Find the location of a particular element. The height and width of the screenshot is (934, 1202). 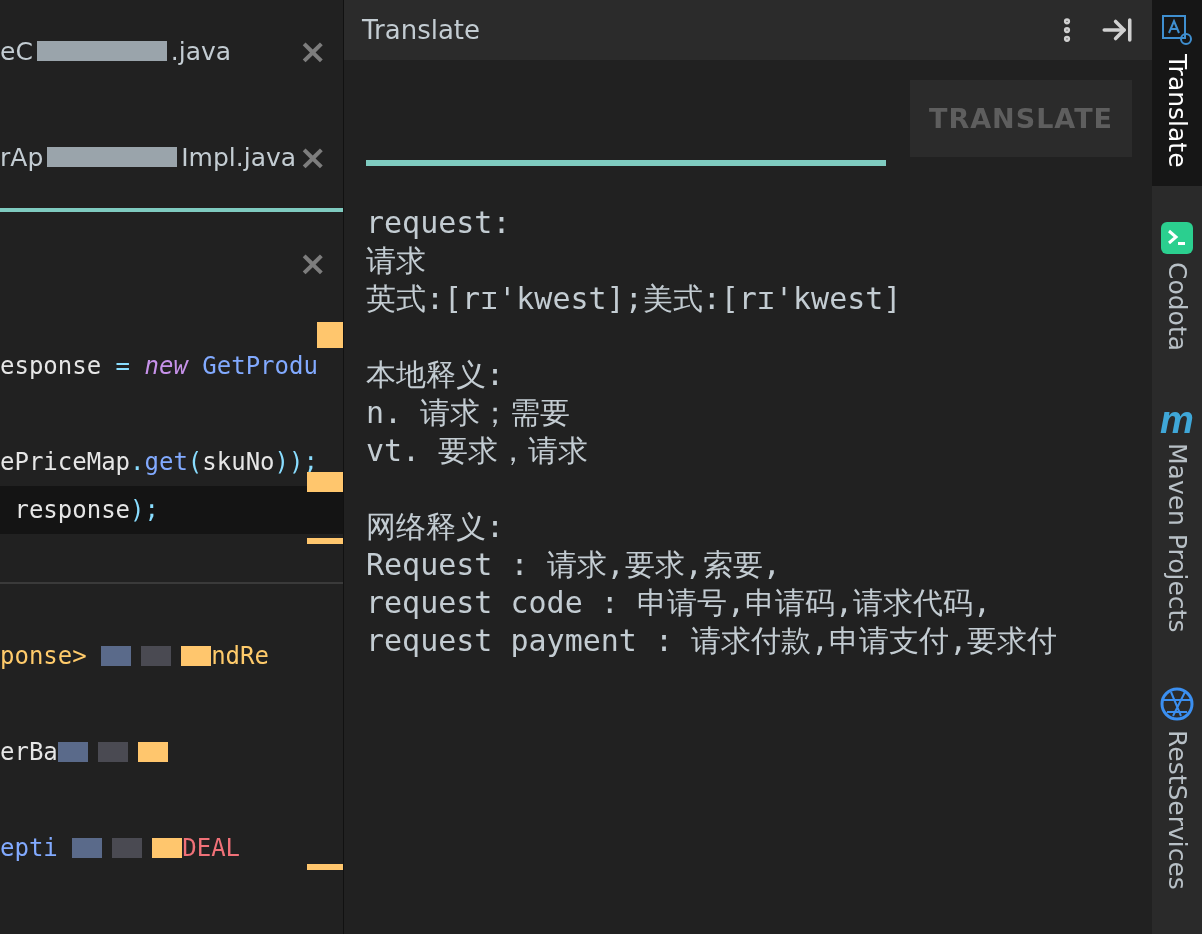

globe-icon is located at coordinates (1177, 704).